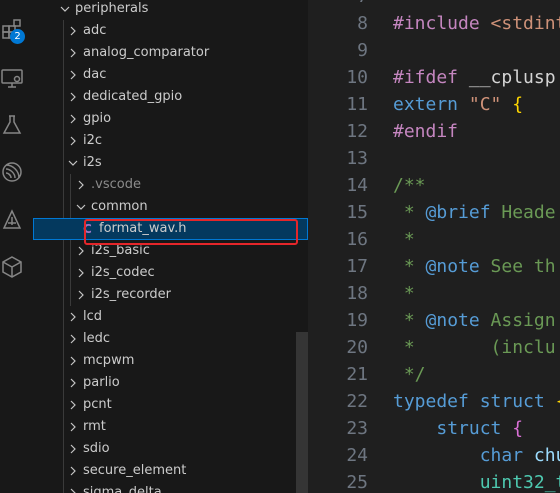 Image resolution: width=560 pixels, height=493 pixels. What do you see at coordinates (170, 119) in the screenshot?
I see `tree-item-gpio: gpio` at bounding box center [170, 119].